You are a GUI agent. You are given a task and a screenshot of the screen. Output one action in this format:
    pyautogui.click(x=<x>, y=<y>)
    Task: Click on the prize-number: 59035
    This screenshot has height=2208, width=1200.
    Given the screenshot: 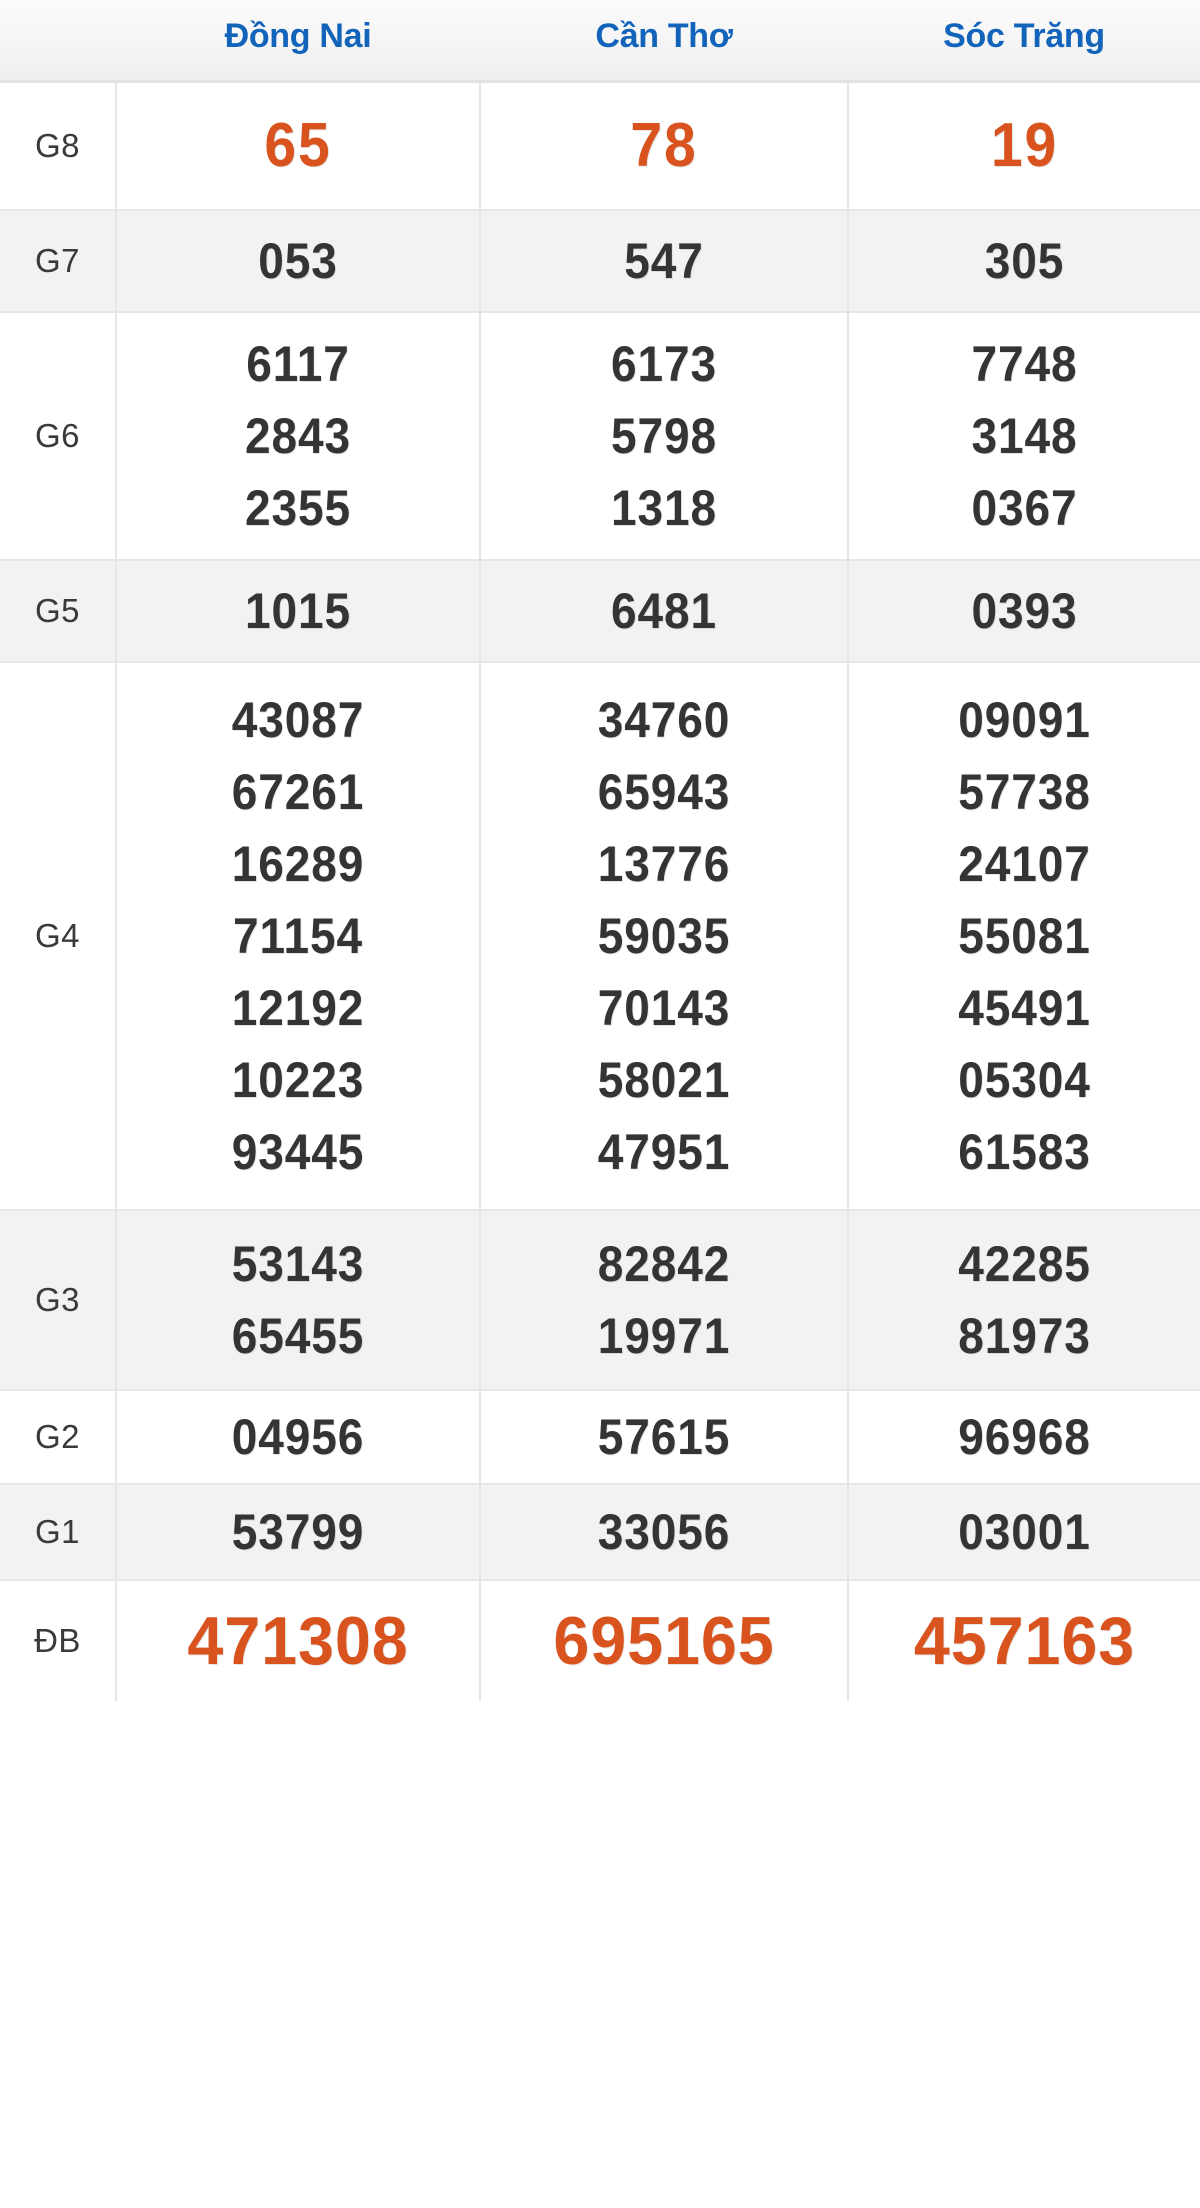 What is the action you would take?
    pyautogui.click(x=664, y=936)
    